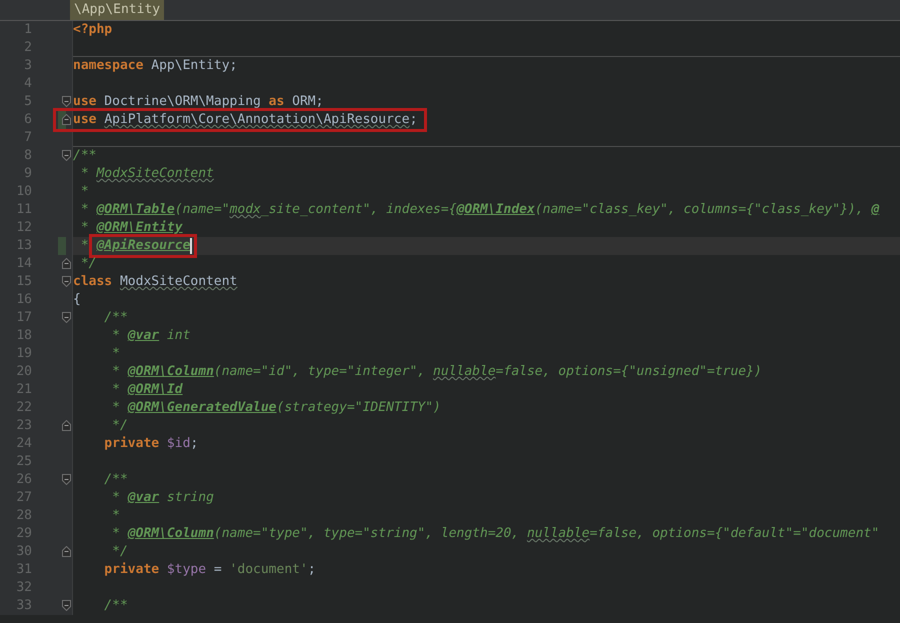 The height and width of the screenshot is (623, 900). What do you see at coordinates (77, 299) in the screenshot?
I see `code-line: {` at bounding box center [77, 299].